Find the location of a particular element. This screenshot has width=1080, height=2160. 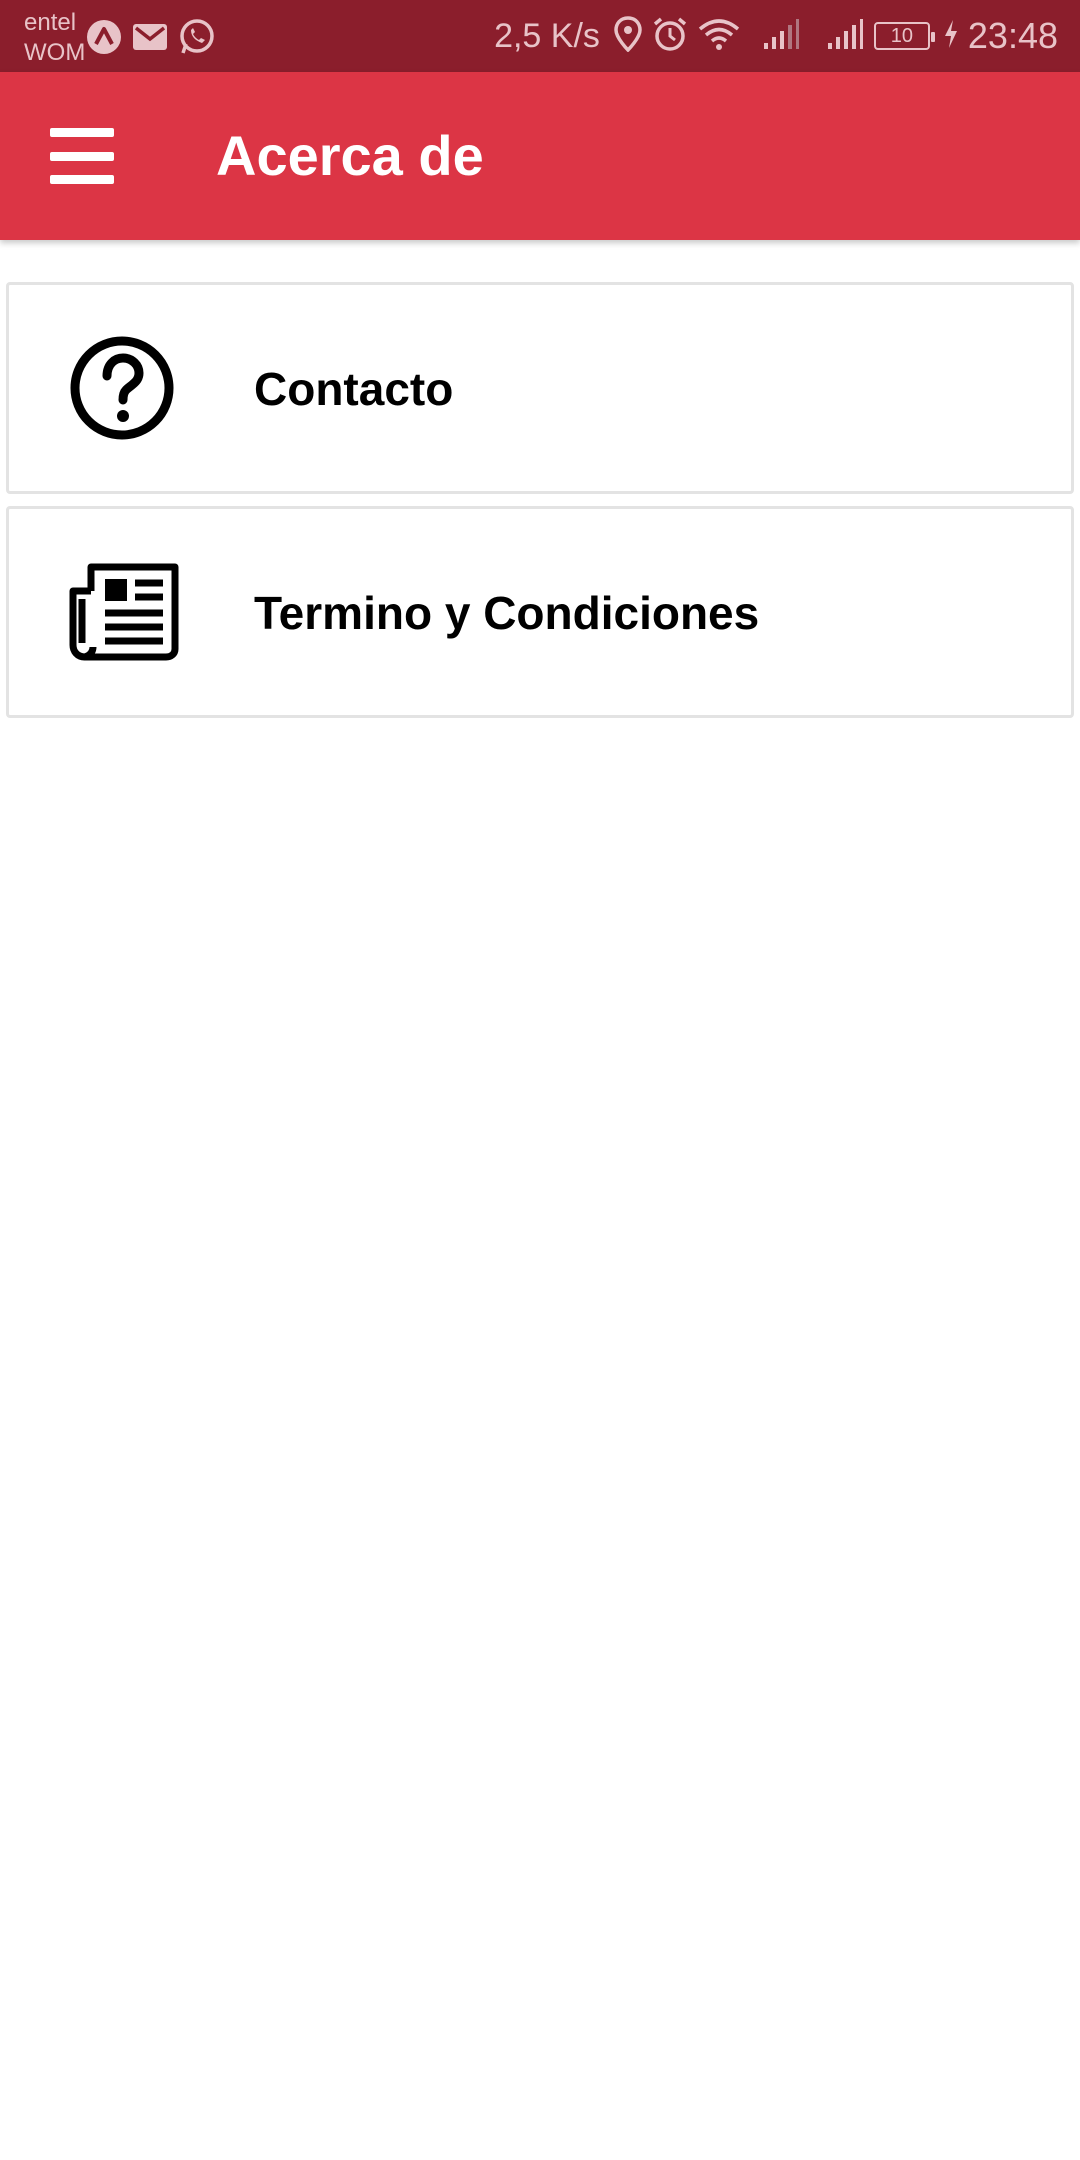

whatsapp-icon is located at coordinates (197, 37).